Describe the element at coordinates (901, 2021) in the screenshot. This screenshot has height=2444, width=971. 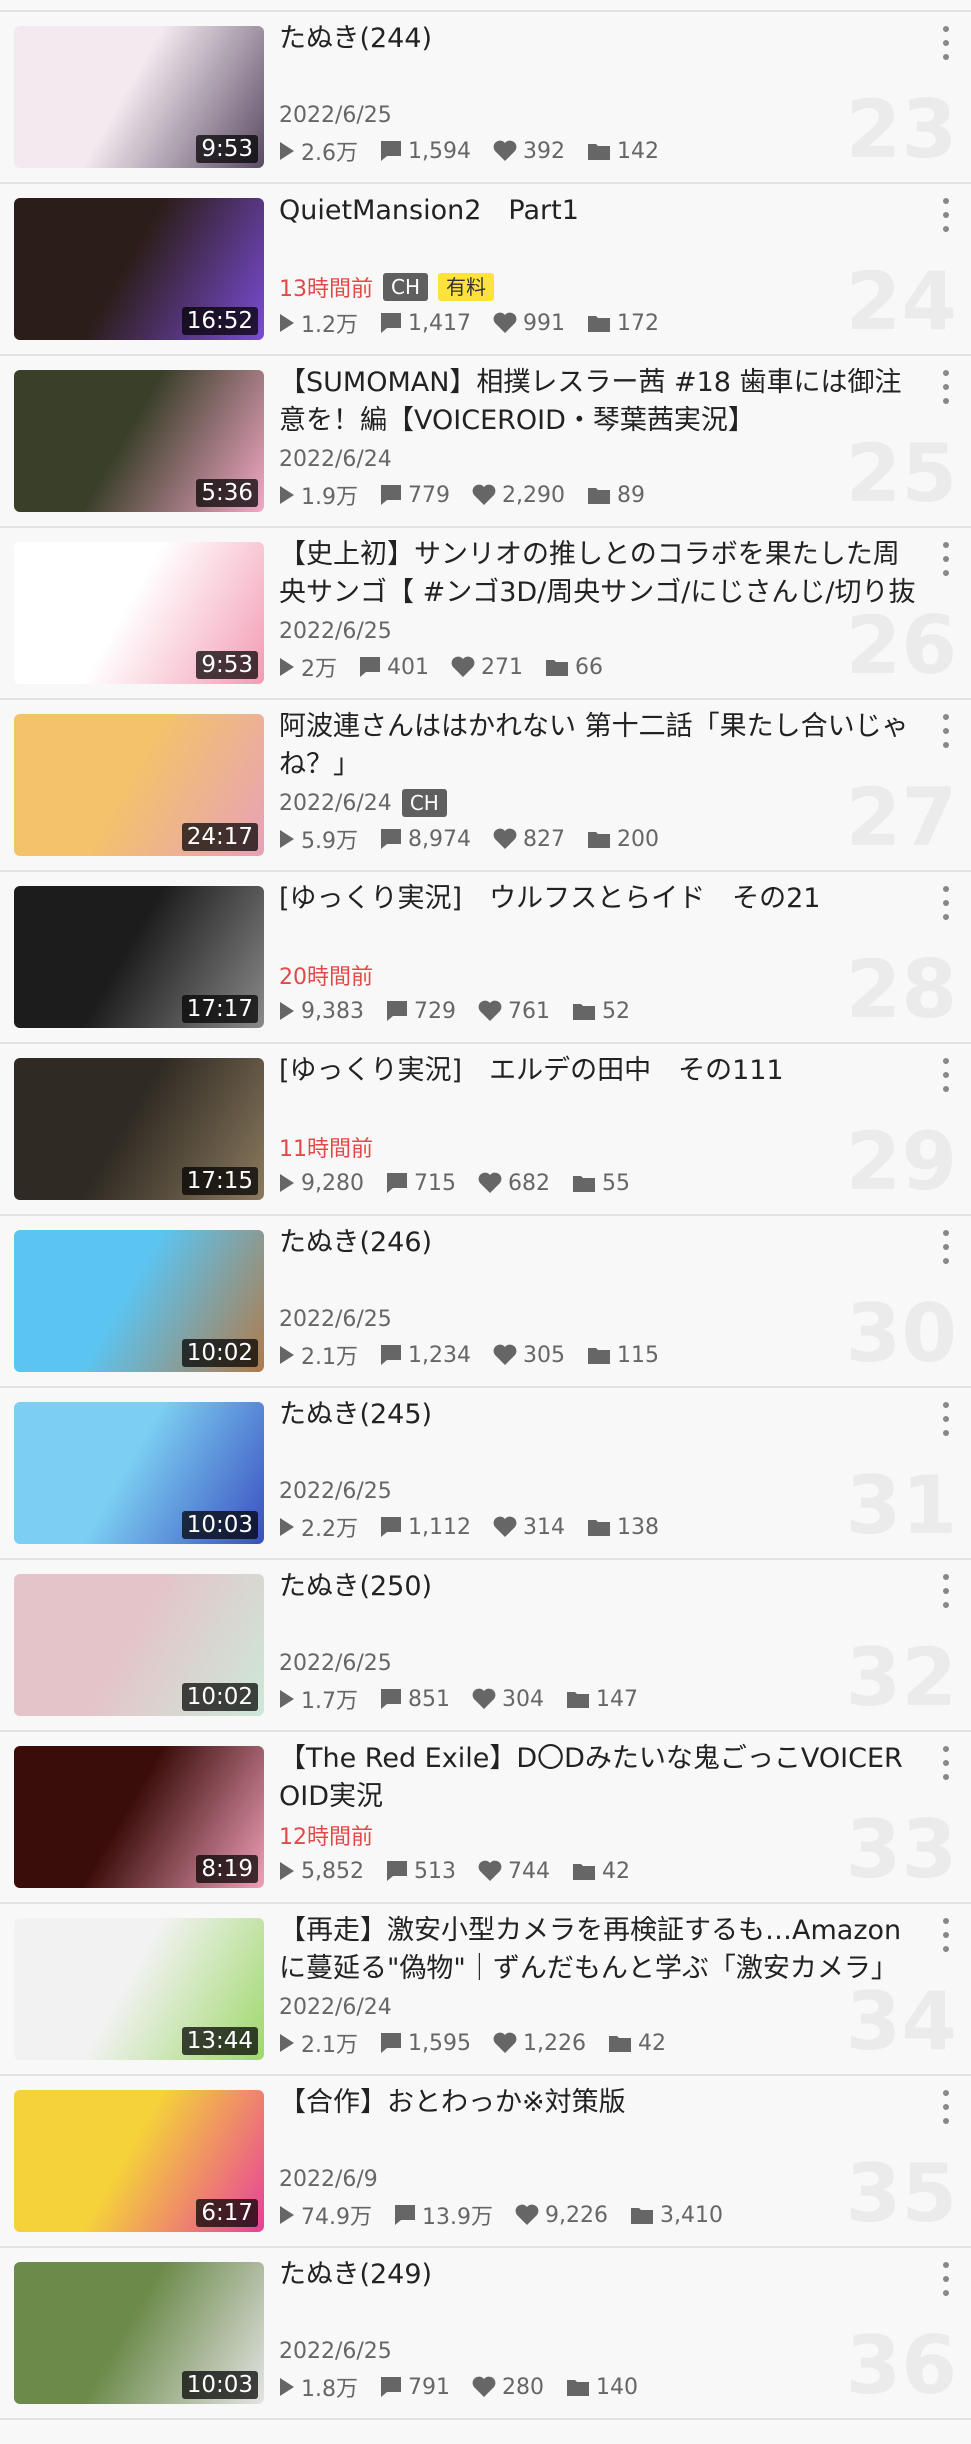
I see `rank-number: 34` at that location.